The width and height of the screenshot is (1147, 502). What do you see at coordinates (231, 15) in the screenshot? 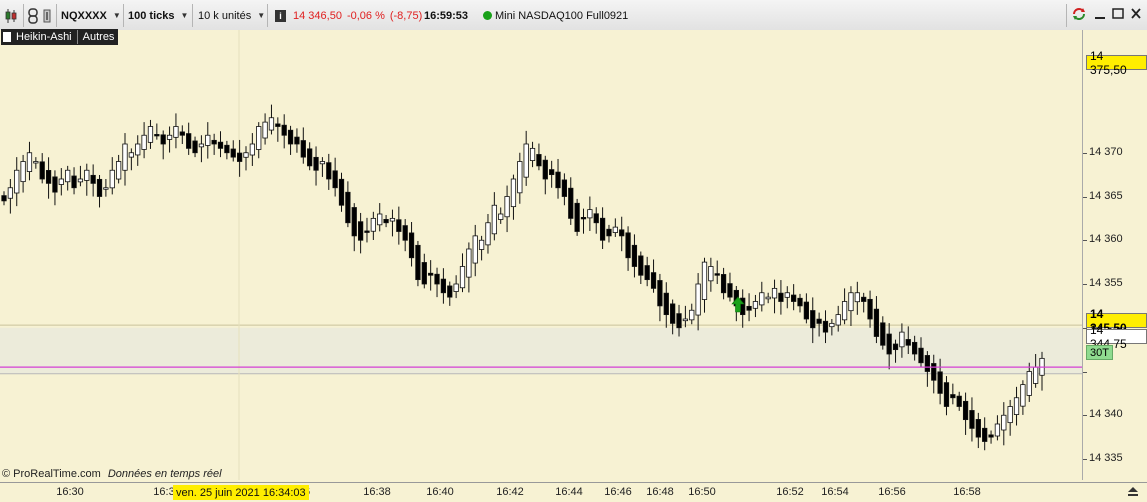
I see `units-selector: 10 k unités ▼` at bounding box center [231, 15].